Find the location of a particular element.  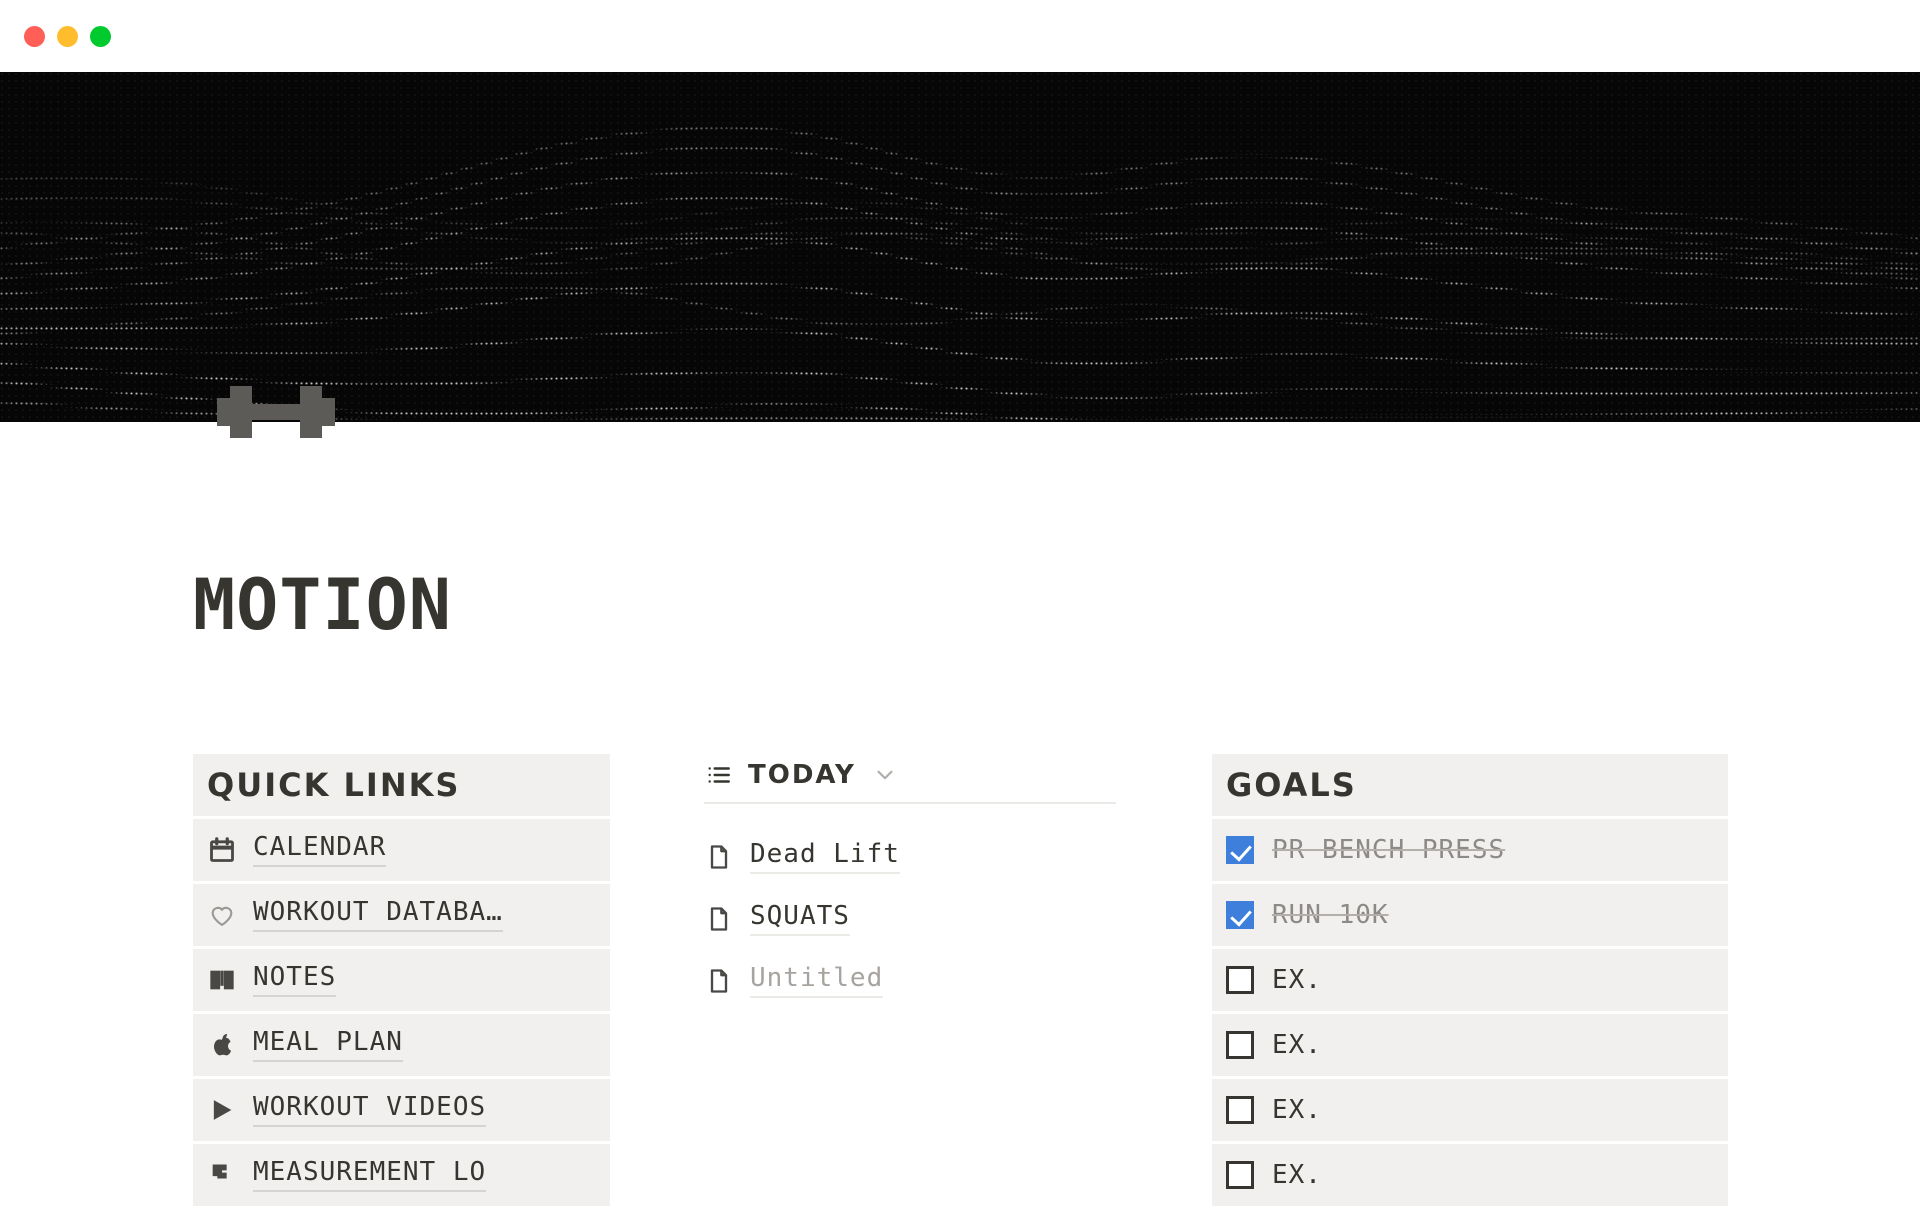

goal-row: PR BENCH PRESS is located at coordinates (1470, 850).